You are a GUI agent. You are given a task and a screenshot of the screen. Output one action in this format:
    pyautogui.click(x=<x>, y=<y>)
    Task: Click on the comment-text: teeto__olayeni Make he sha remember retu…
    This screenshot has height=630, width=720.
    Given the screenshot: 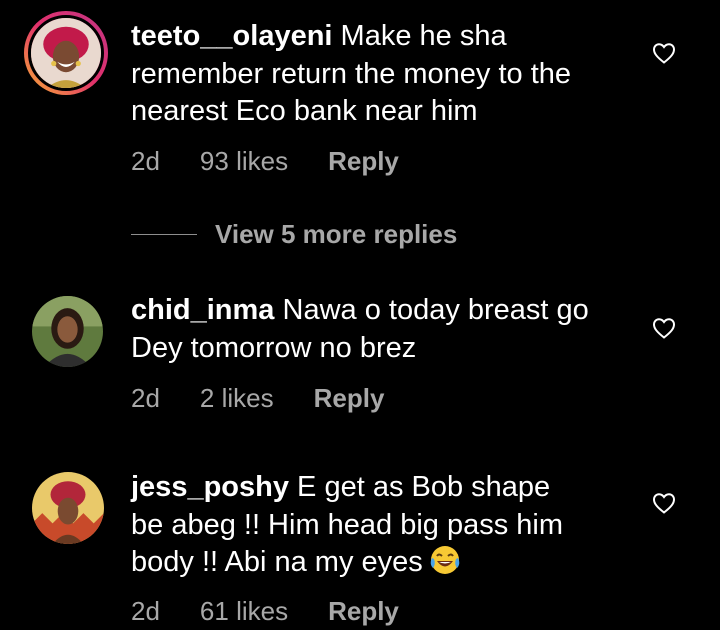 What is the action you would take?
    pyautogui.click(x=381, y=74)
    